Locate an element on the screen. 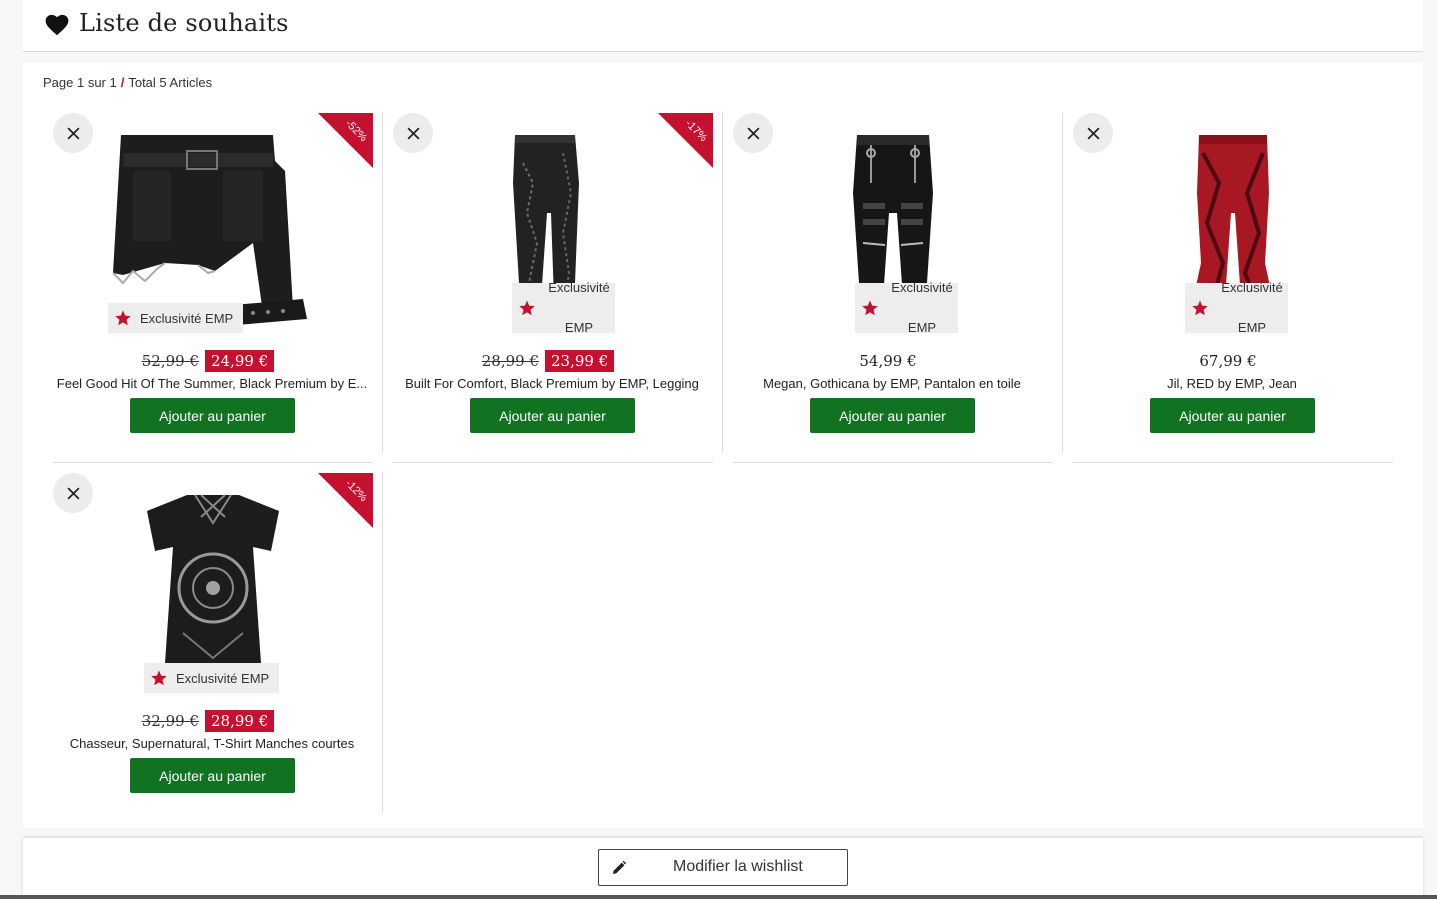 This screenshot has height=899, width=1437. price-row: 52,99 € 24,99 € is located at coordinates (208, 361).